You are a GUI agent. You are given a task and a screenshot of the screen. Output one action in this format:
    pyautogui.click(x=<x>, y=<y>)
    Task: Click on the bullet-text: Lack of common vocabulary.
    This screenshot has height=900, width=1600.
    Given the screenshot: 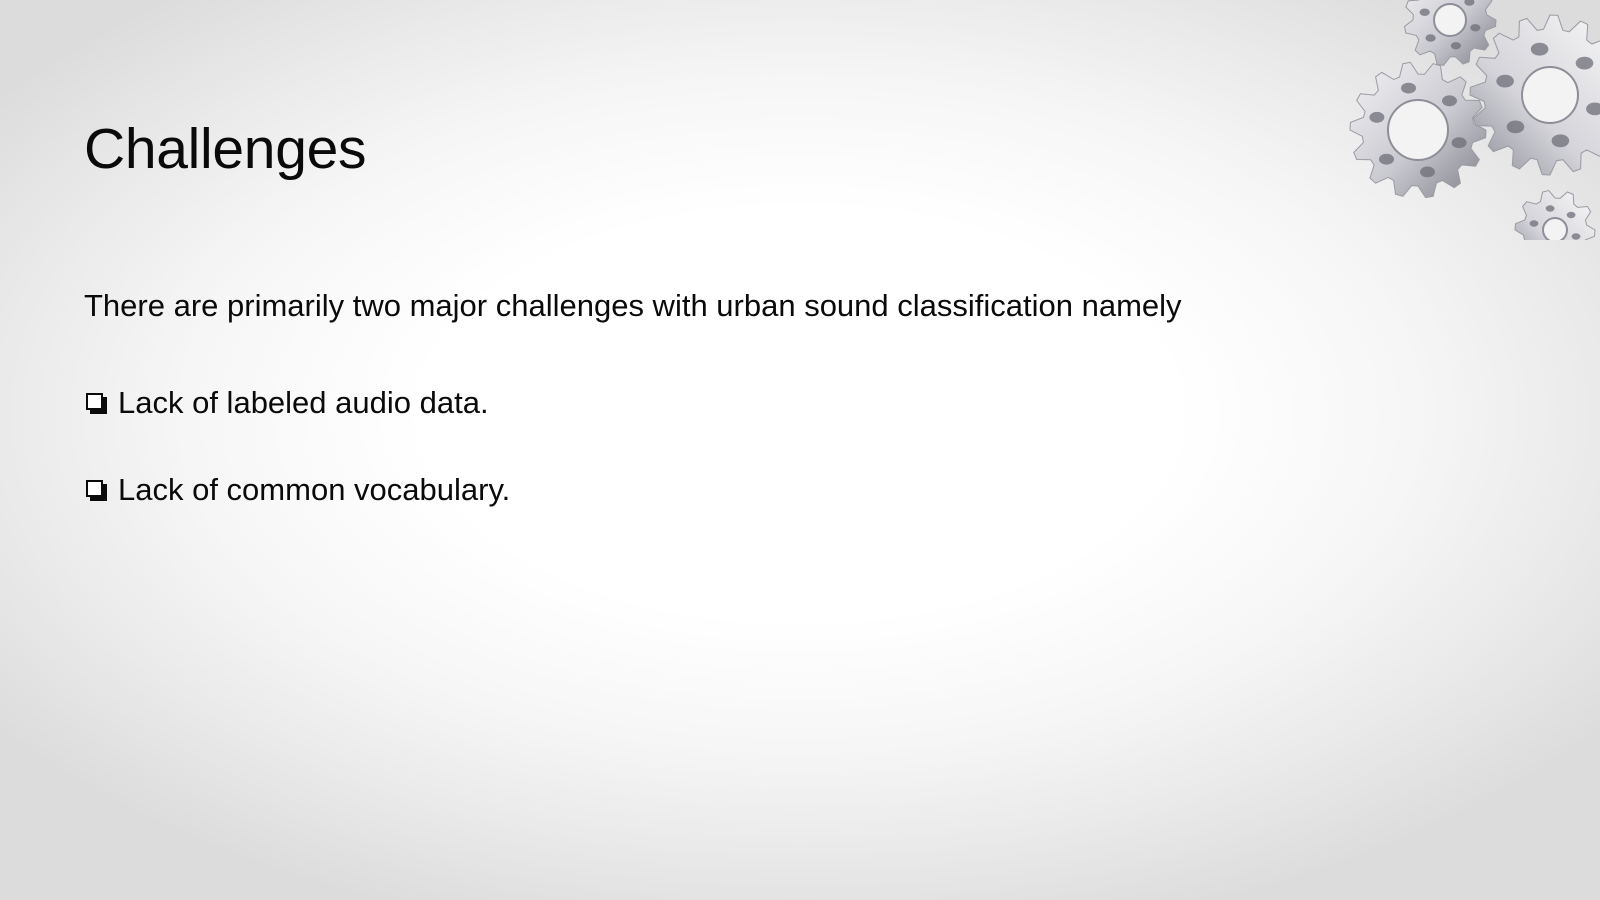 What is the action you would take?
    pyautogui.click(x=314, y=489)
    